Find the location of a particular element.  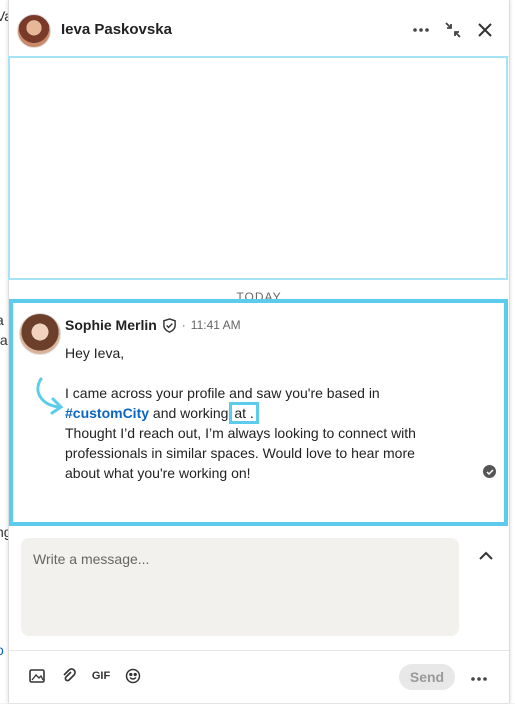

attachment-icon is located at coordinates (69, 676).